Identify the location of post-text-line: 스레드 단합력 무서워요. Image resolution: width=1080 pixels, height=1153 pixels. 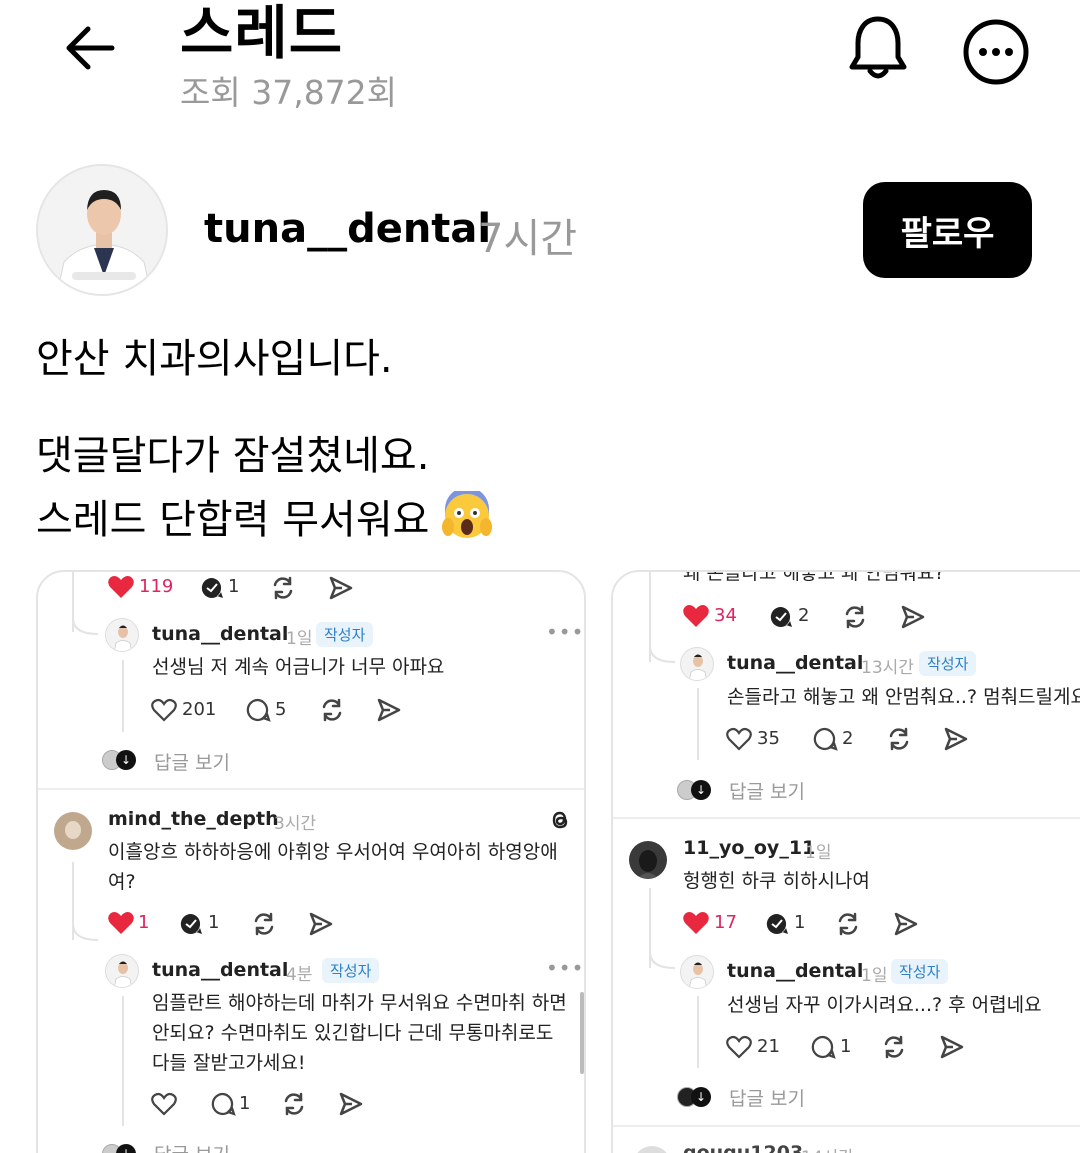
(264, 520).